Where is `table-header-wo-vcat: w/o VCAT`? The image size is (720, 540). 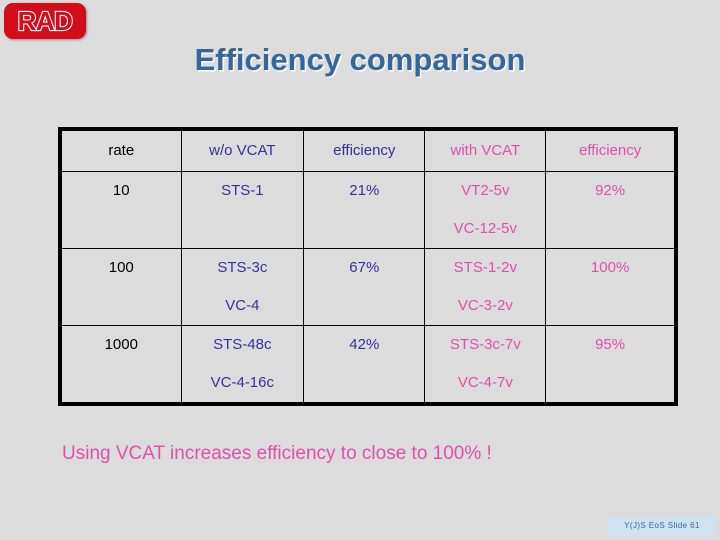
table-header-wo-vcat: w/o VCAT is located at coordinates (242, 151).